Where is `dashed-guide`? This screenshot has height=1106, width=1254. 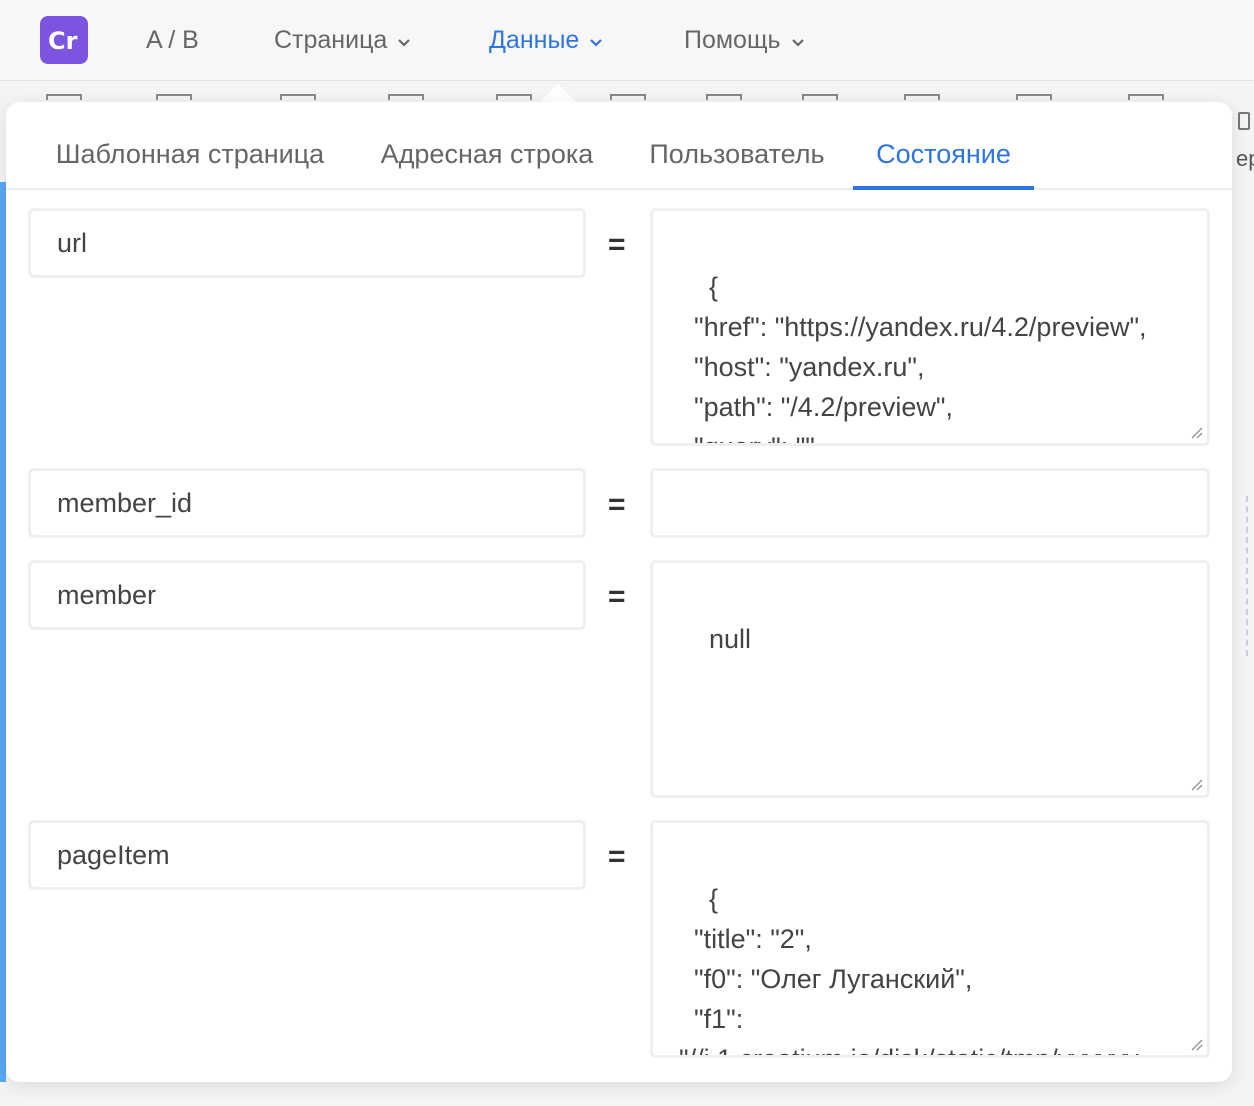 dashed-guide is located at coordinates (1250, 576).